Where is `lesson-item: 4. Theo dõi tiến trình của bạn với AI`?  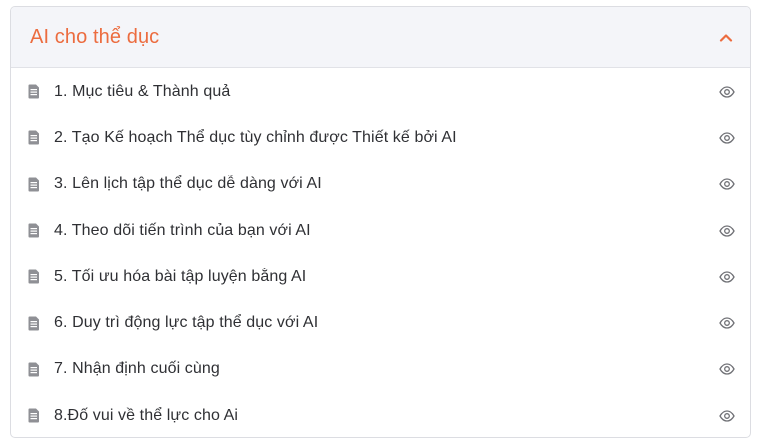 lesson-item: 4. Theo dõi tiến trình của bạn với AI is located at coordinates (380, 230).